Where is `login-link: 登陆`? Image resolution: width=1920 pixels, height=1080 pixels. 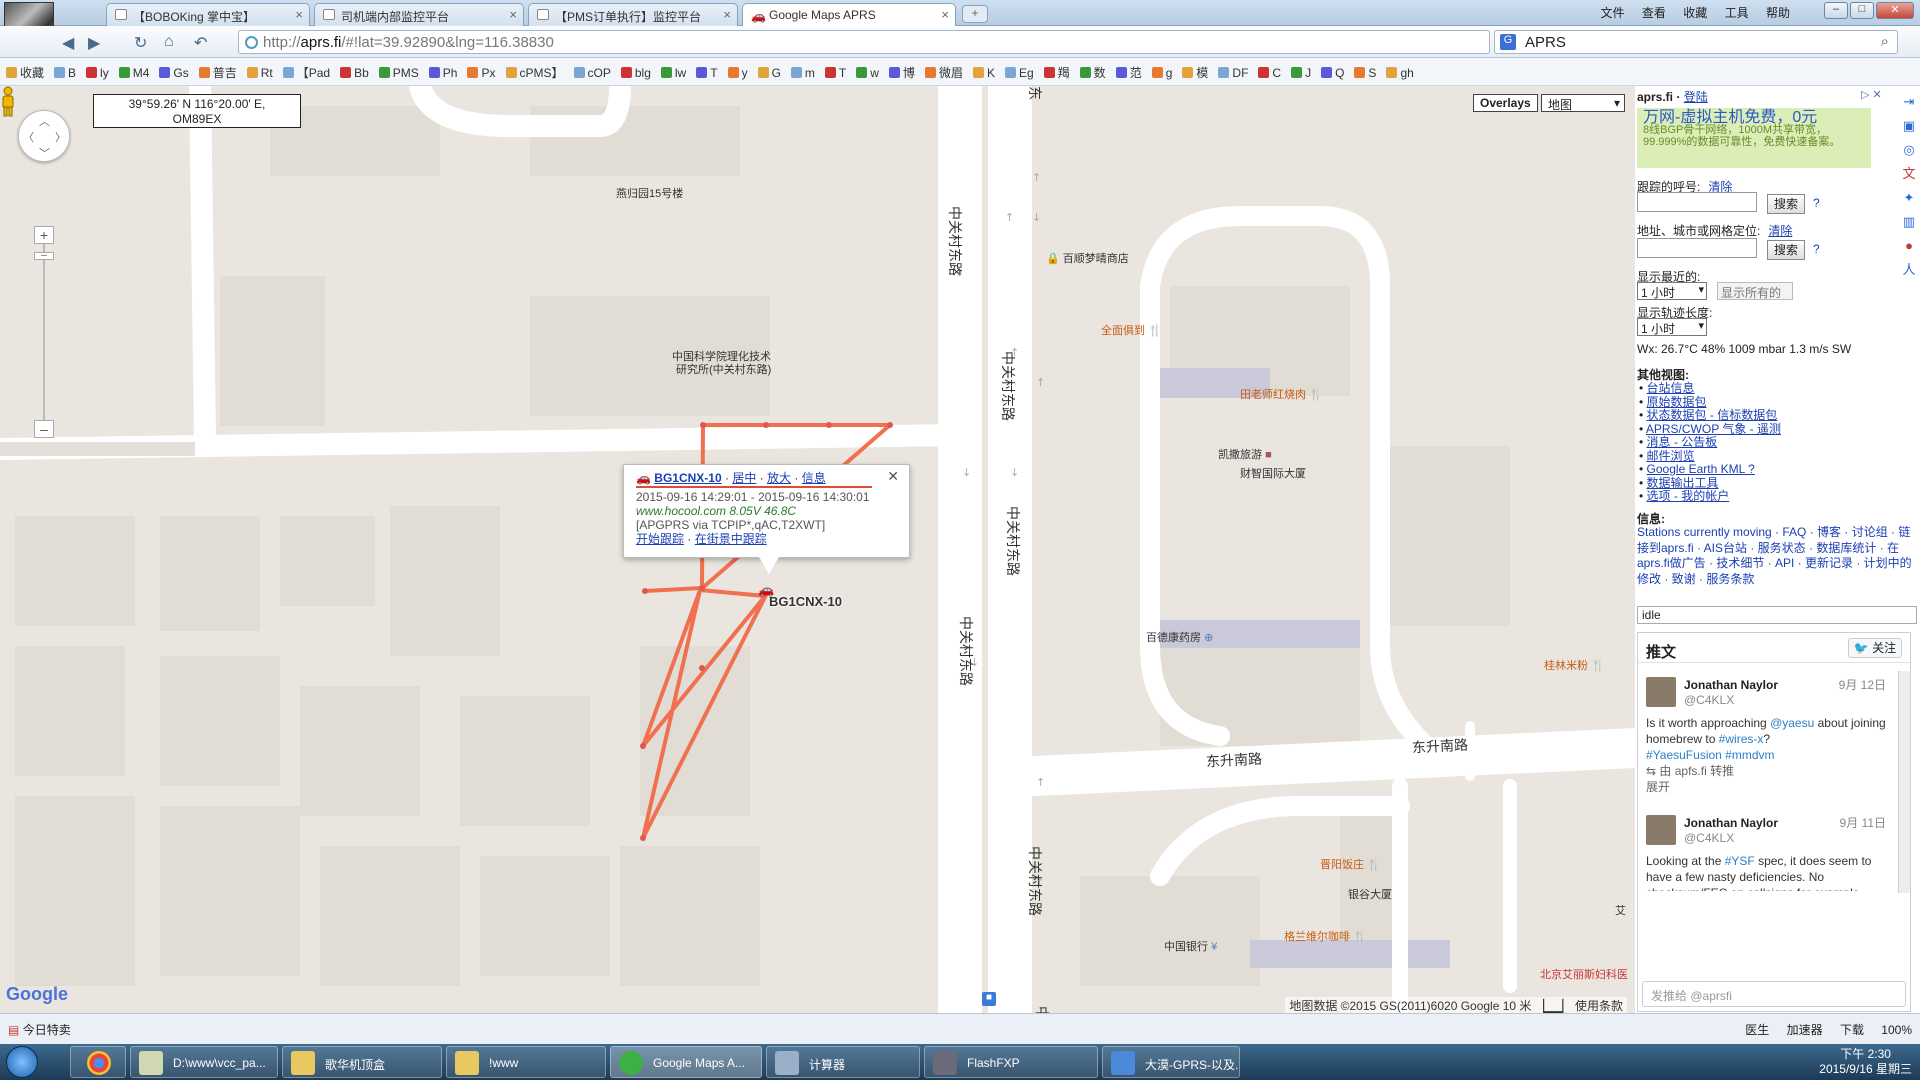
login-link: 登陆 is located at coordinates (1696, 97).